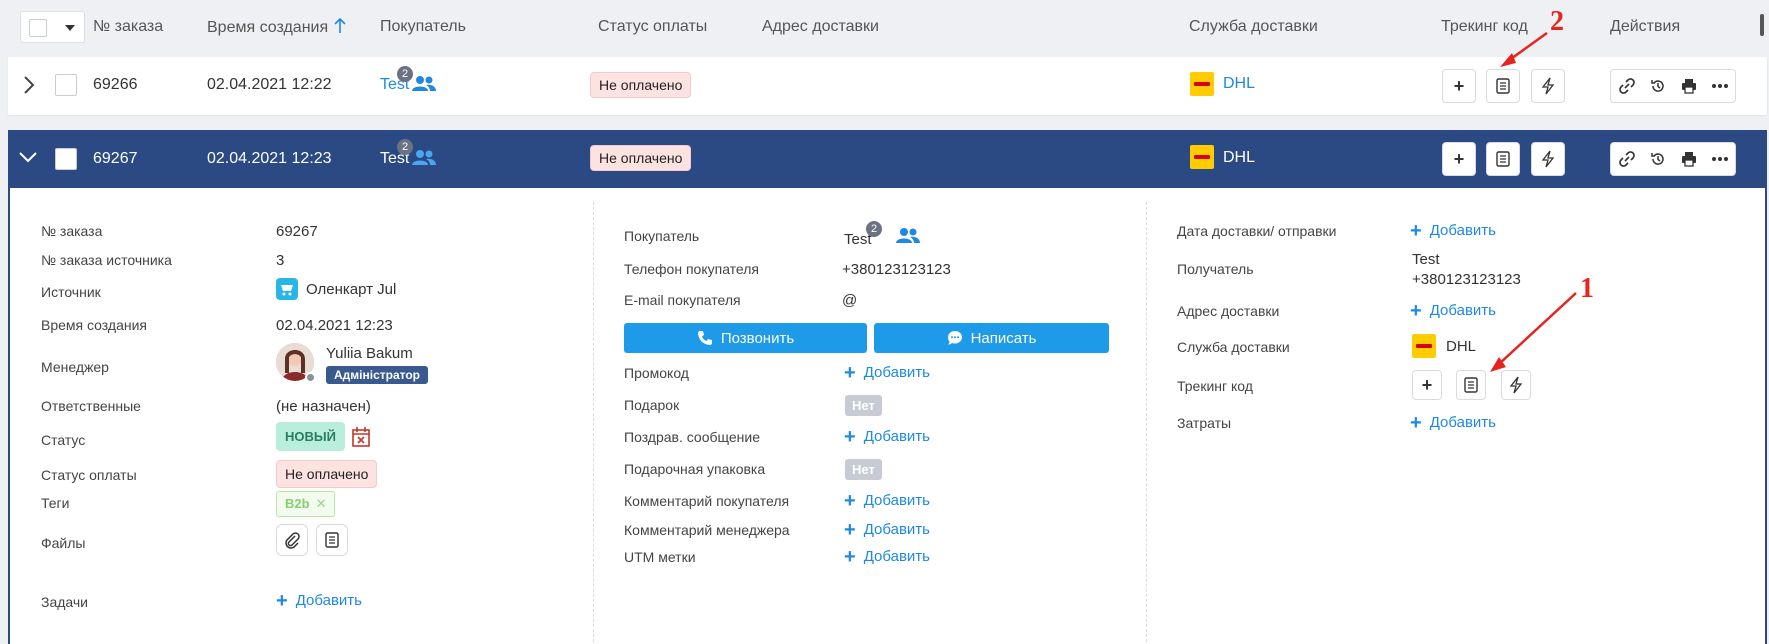 The image size is (1769, 644). Describe the element at coordinates (319, 601) in the screenshot. I see `tasks-add-button: + Добавить` at that location.